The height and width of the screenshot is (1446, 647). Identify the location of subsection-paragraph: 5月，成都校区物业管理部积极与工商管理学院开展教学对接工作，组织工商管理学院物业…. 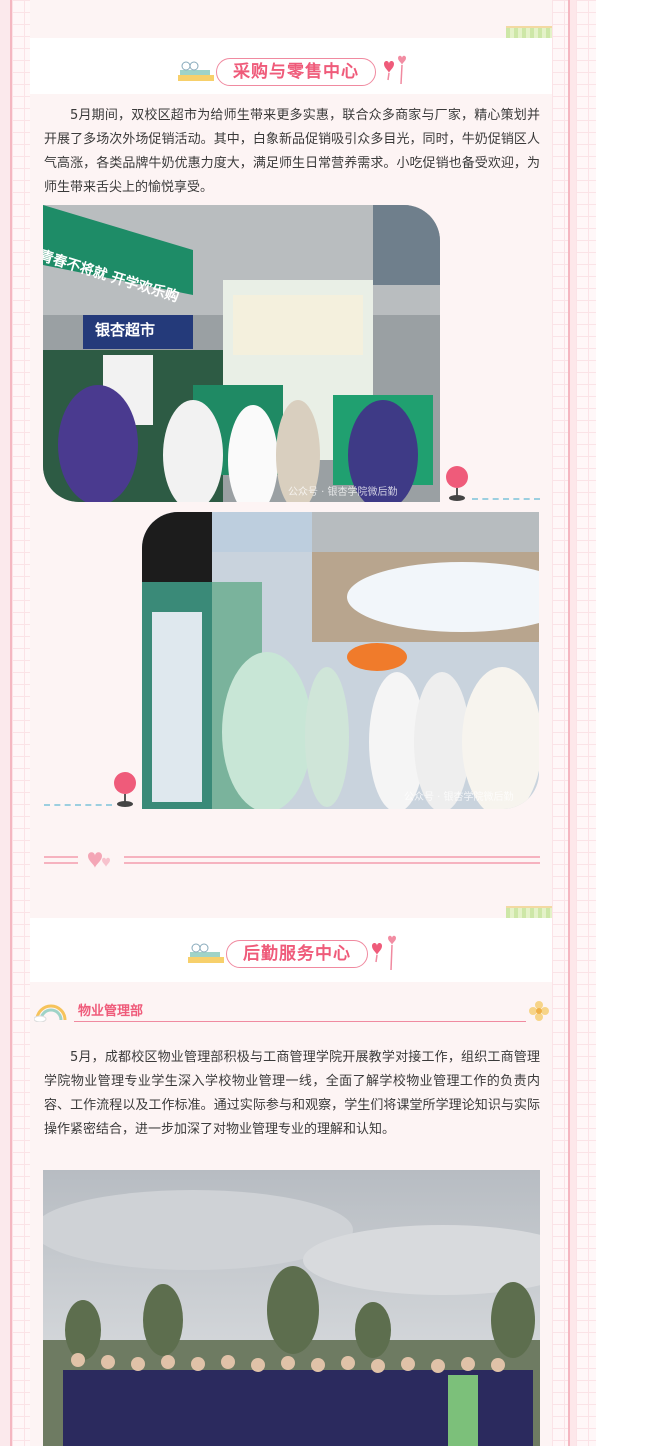
(292, 1093).